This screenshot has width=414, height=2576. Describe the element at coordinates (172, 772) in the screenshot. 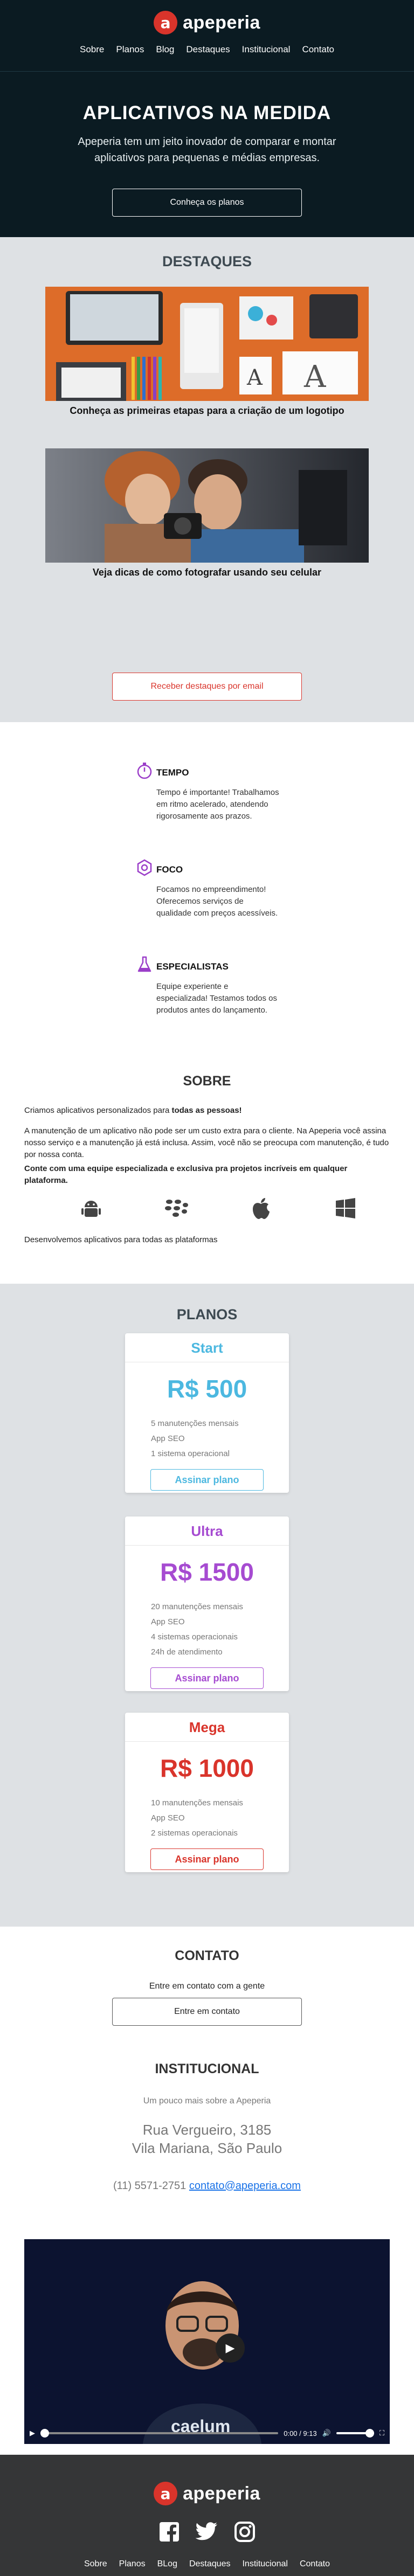

I see `feature-title: TEMPO` at that location.